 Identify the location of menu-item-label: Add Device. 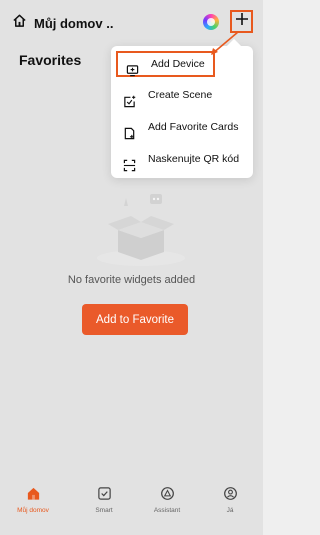
(178, 64).